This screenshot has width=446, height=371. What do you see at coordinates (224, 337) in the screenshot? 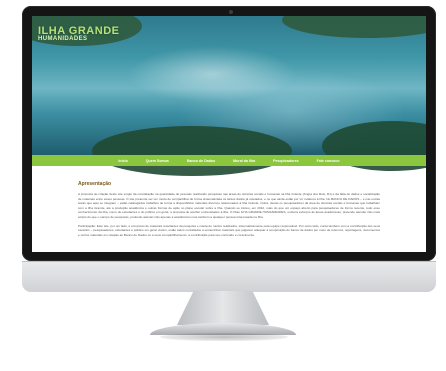
I see `stand-shadow` at bounding box center [224, 337].